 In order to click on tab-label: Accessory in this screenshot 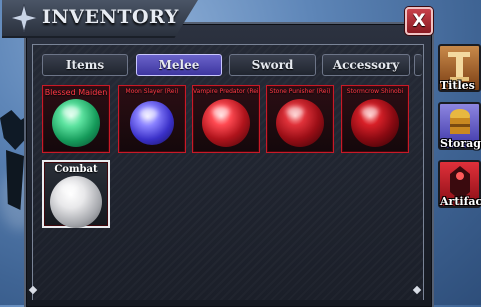, I will do `click(366, 65)`.